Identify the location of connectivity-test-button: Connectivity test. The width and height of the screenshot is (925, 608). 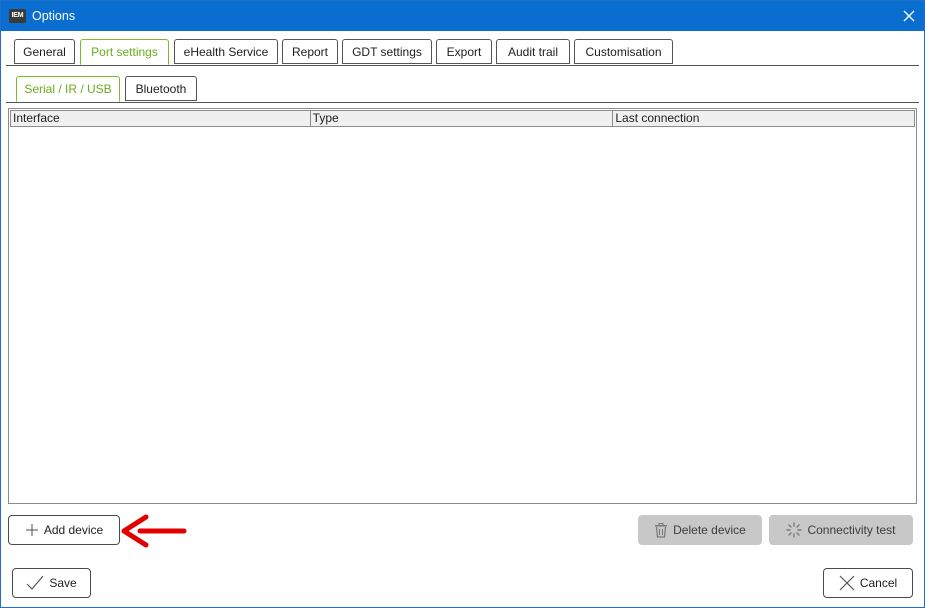
(841, 530).